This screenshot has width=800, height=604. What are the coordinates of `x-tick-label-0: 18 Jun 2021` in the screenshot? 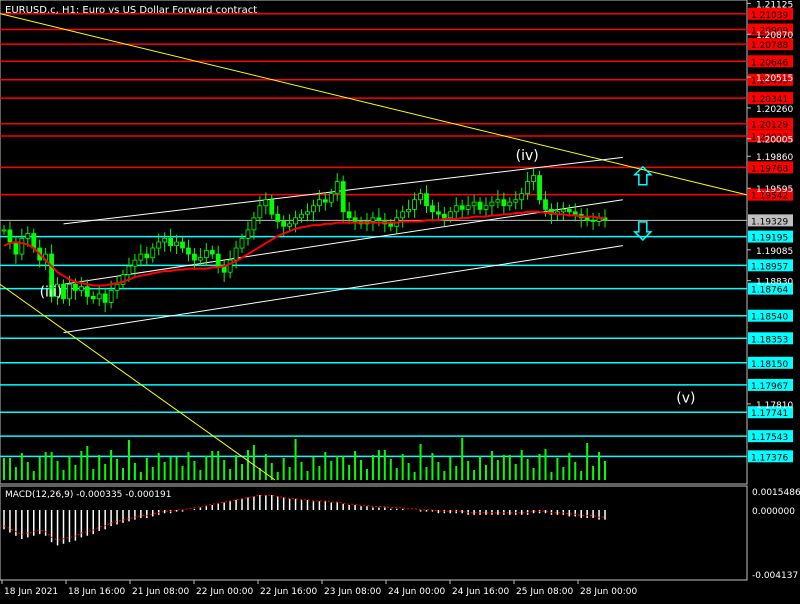 It's located at (31, 592).